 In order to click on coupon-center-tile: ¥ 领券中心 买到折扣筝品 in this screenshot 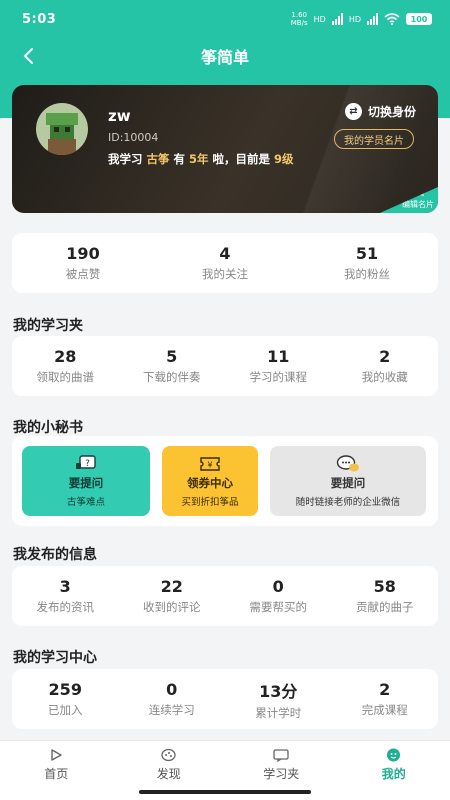, I will do `click(210, 481)`.